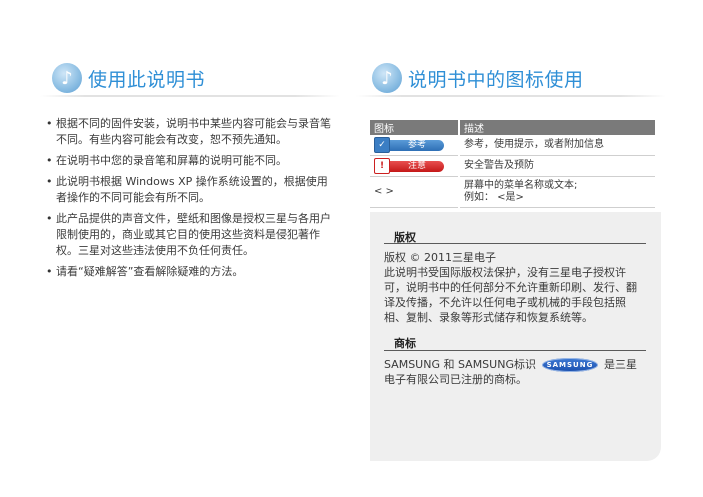 This screenshot has width=703, height=497. What do you see at coordinates (191, 161) in the screenshot?
I see `list-item: 在说明书中您的录音笔和屏幕的说明可能不同。` at bounding box center [191, 161].